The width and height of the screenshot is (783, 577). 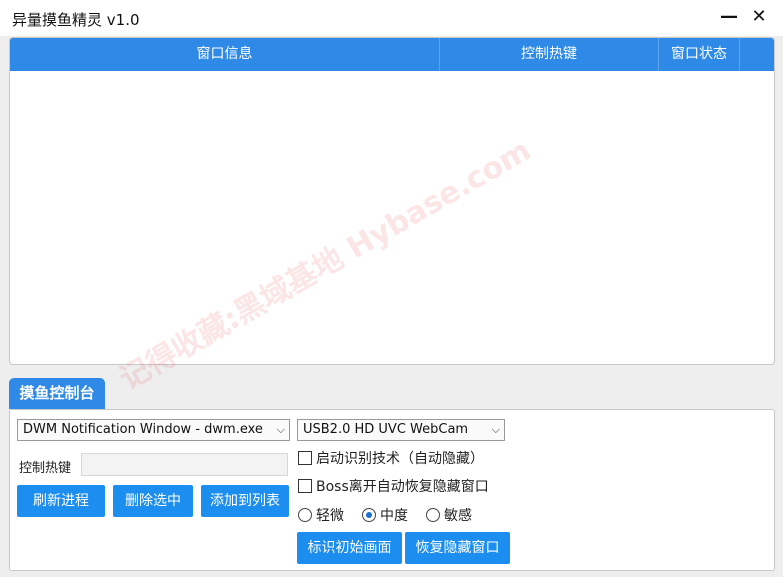 I want to click on auto-restore-checkbox: Boss离开自动恢复隐藏窗口, so click(x=393, y=488).